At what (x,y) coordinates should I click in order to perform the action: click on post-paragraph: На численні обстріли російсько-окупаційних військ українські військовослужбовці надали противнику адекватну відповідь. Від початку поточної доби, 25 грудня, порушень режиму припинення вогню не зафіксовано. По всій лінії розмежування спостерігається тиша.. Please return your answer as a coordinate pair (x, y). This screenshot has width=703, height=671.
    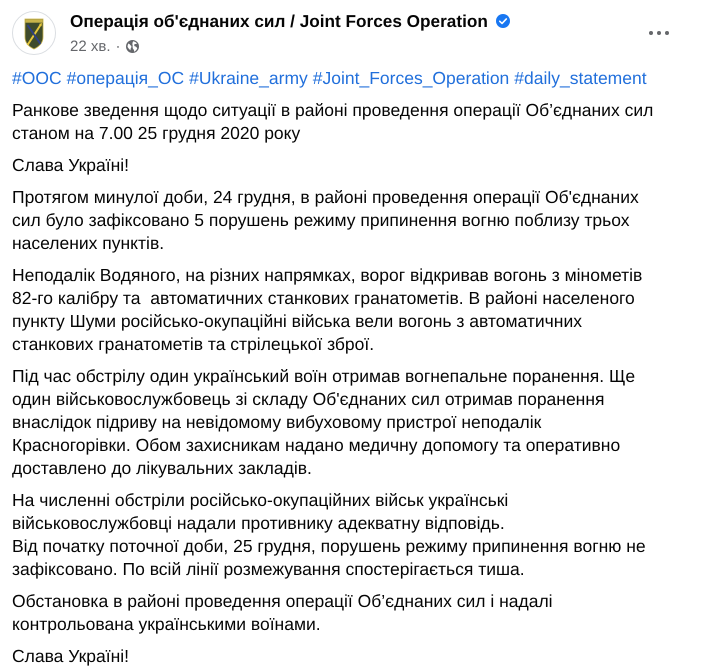
    Looking at the image, I should click on (329, 535).